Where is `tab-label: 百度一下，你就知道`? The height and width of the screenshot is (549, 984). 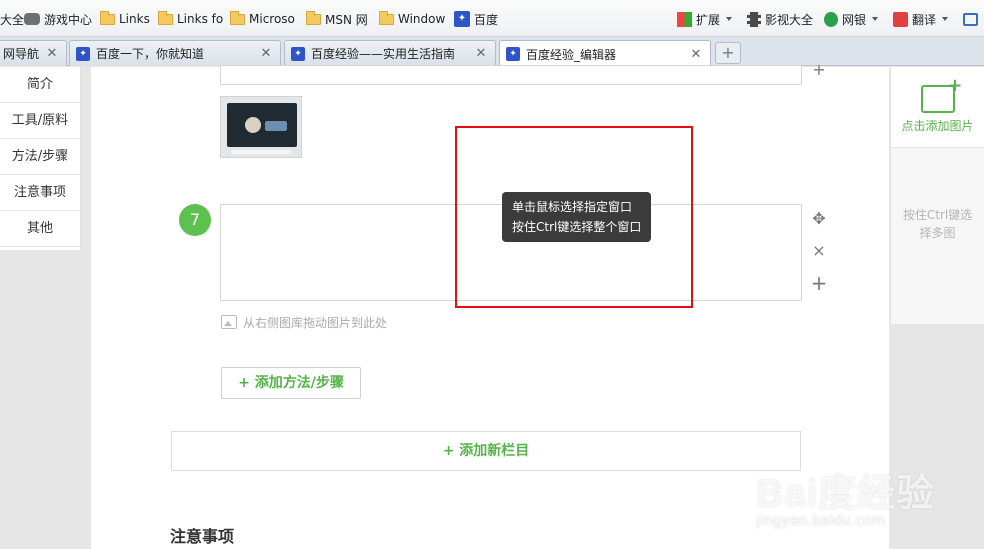 tab-label: 百度一下，你就知道 is located at coordinates (150, 54).